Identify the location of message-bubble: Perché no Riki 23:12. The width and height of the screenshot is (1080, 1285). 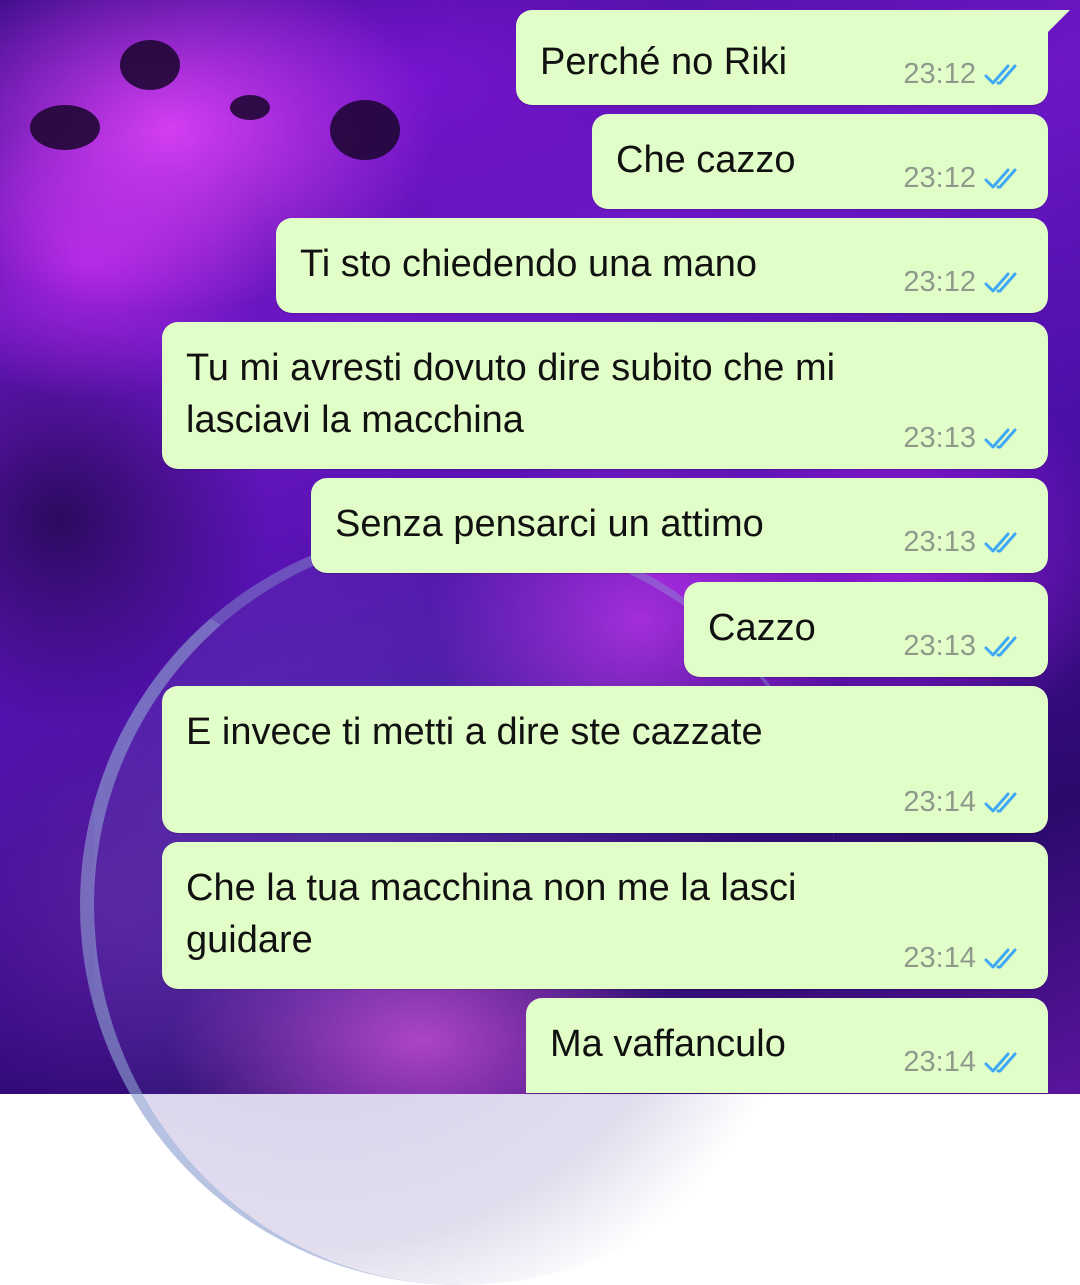
(793, 57).